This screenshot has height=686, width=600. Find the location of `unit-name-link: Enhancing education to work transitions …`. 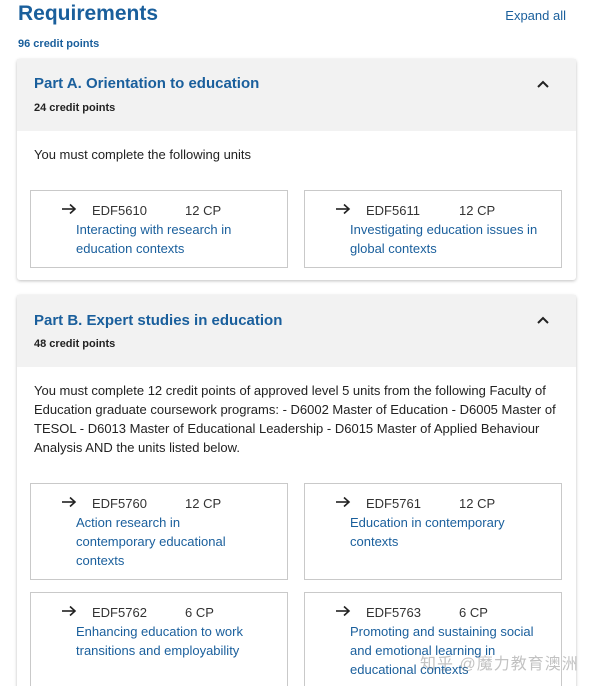

unit-name-link: Enhancing education to work transitions … is located at coordinates (176, 641).